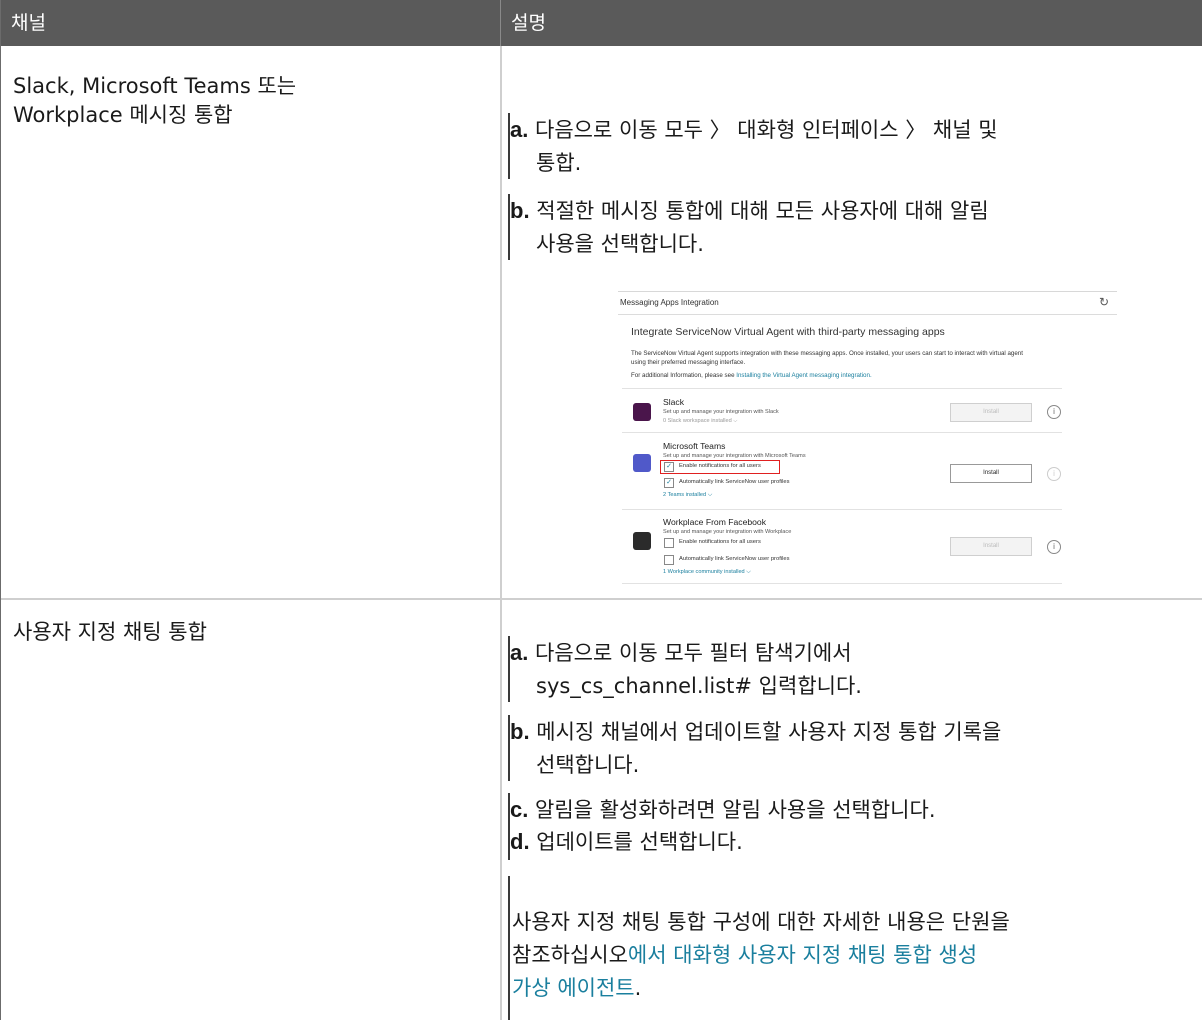  I want to click on app-installed-workplace: 1 Workplace community installed ⌵, so click(707, 572).